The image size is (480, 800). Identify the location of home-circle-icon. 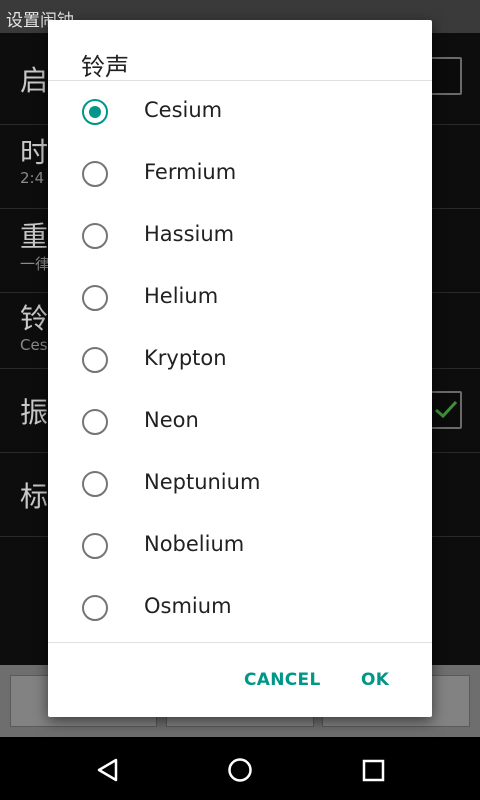
(240, 770).